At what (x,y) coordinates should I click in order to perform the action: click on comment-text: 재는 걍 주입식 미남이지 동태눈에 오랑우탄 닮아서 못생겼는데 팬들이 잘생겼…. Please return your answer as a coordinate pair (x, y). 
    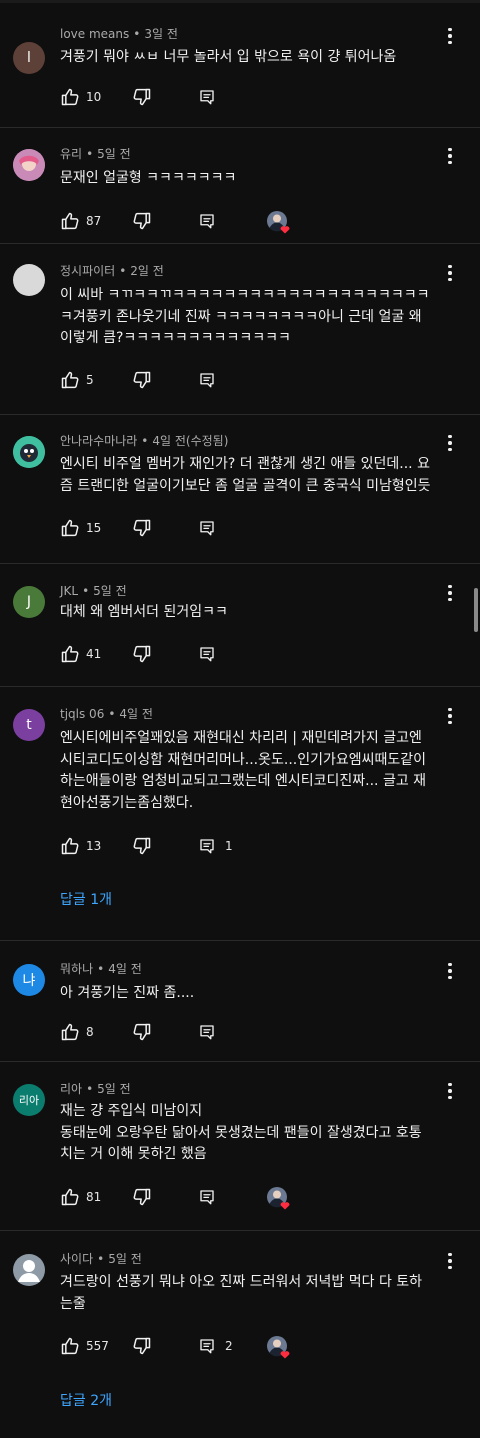
    Looking at the image, I should click on (255, 1133).